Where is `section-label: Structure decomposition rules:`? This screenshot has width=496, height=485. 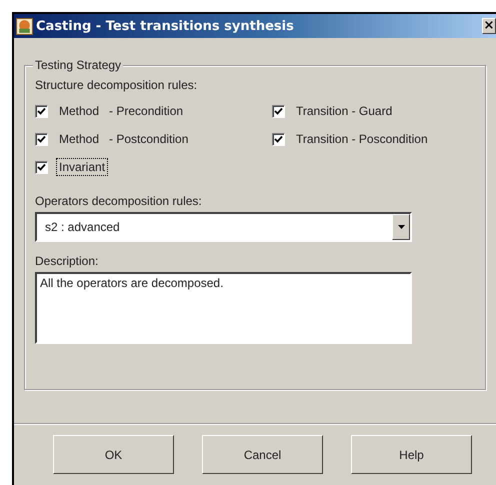 section-label: Structure decomposition rules: is located at coordinates (116, 85).